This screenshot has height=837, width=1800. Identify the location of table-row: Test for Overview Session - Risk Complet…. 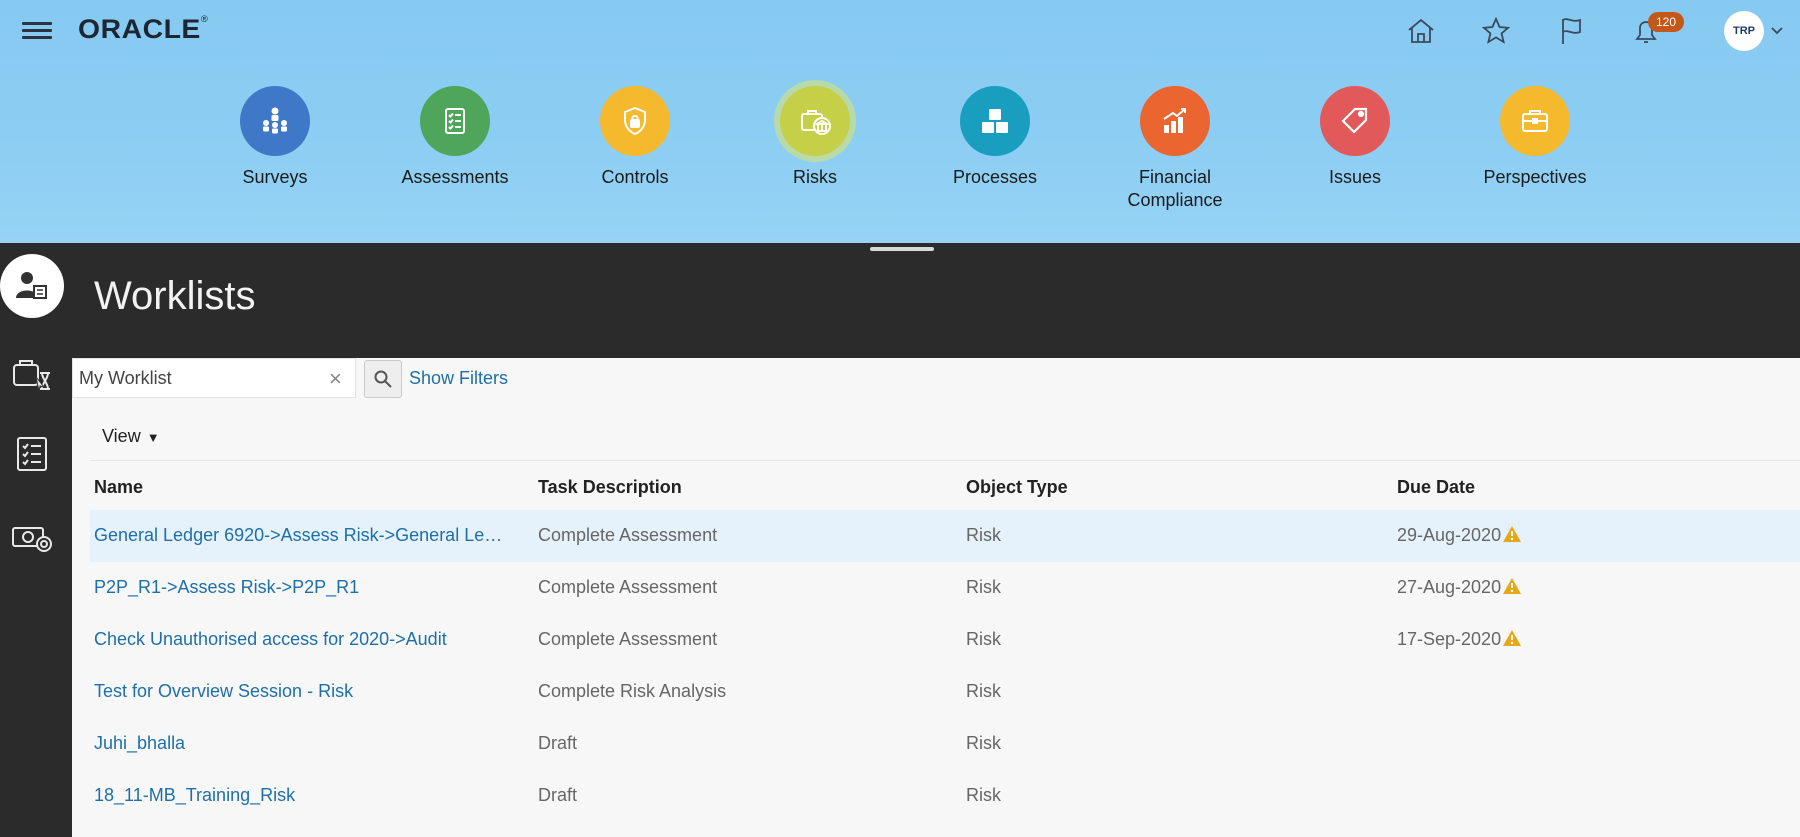
(945, 692).